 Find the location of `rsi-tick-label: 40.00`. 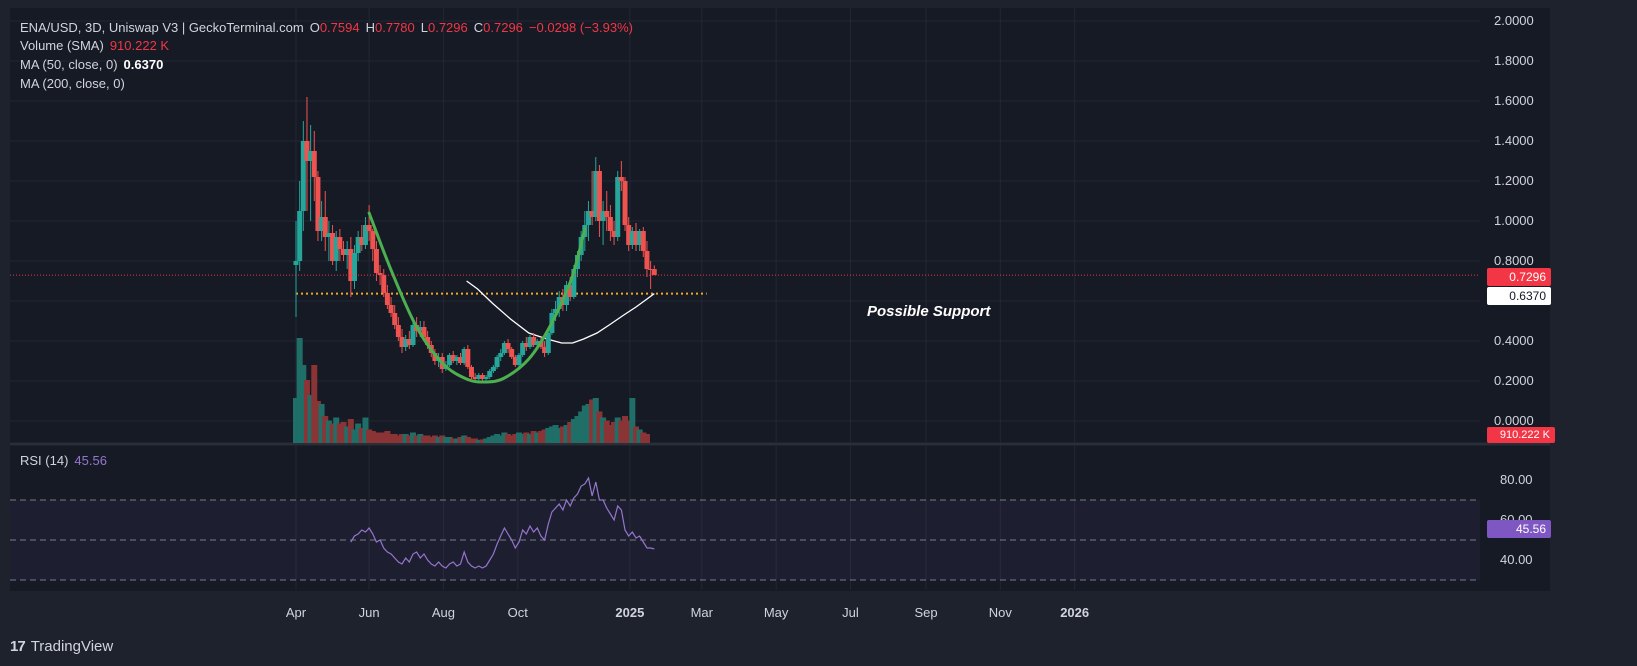

rsi-tick-label: 40.00 is located at coordinates (1516, 559).